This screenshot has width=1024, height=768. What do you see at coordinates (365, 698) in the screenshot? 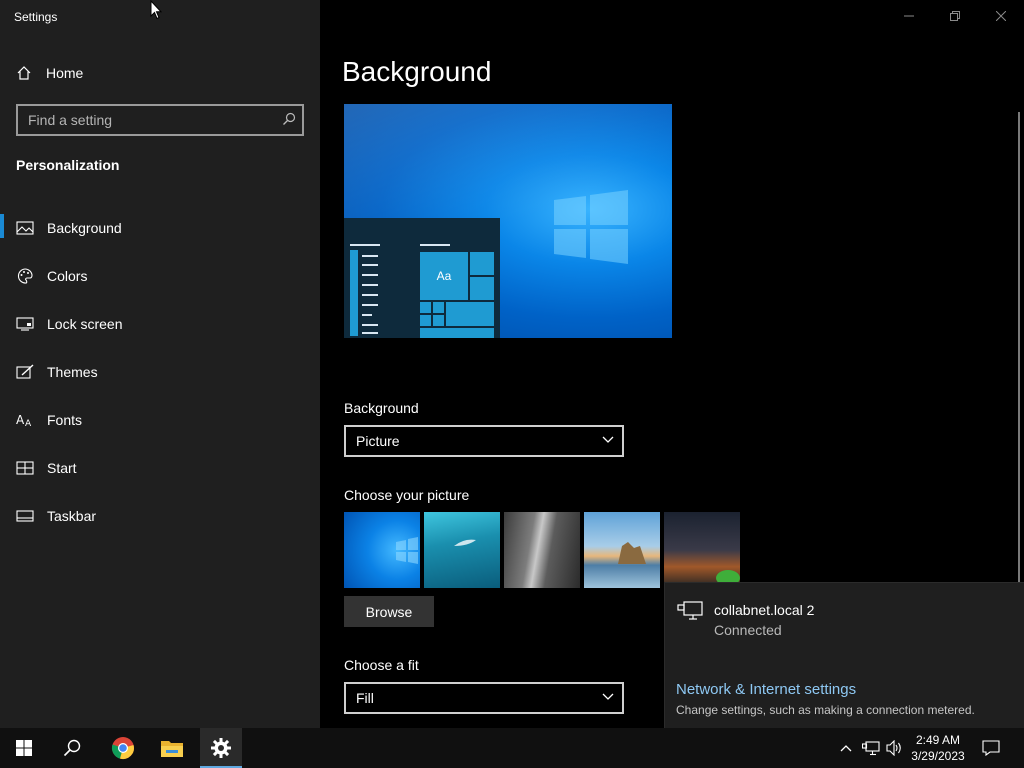
I see `fit-dropdown-value: Fill` at bounding box center [365, 698].